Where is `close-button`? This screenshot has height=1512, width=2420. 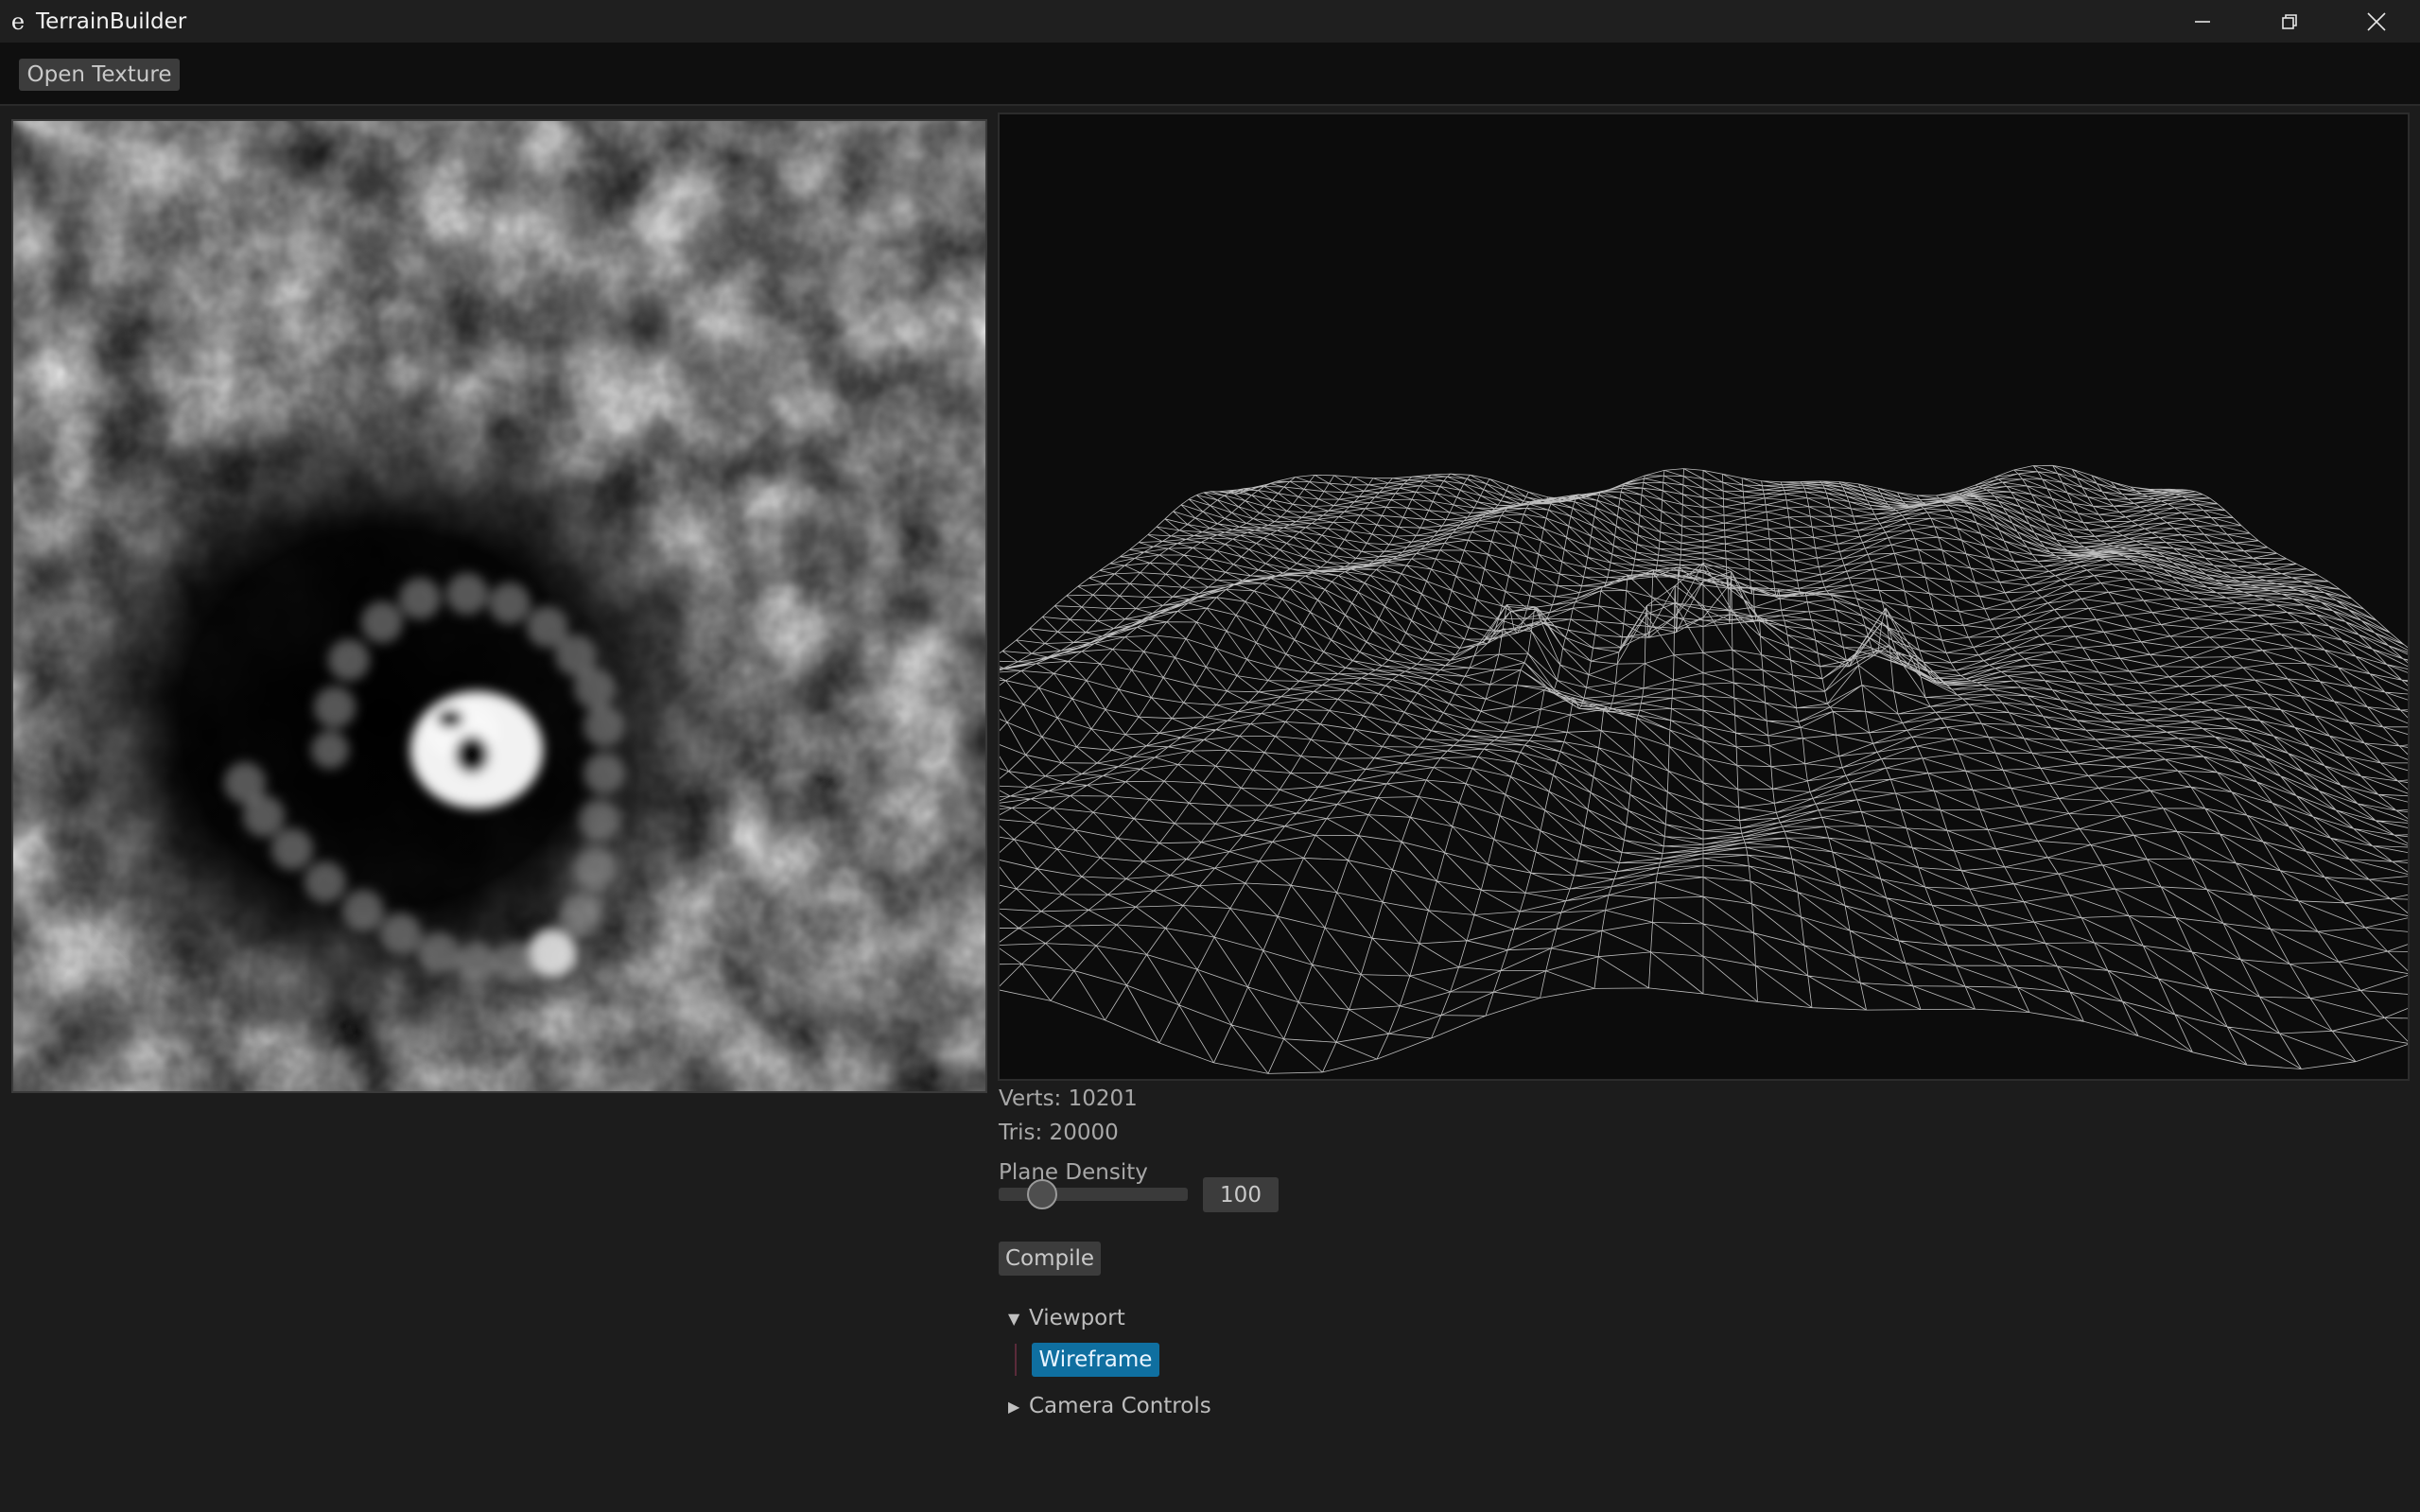
close-button is located at coordinates (2376, 21).